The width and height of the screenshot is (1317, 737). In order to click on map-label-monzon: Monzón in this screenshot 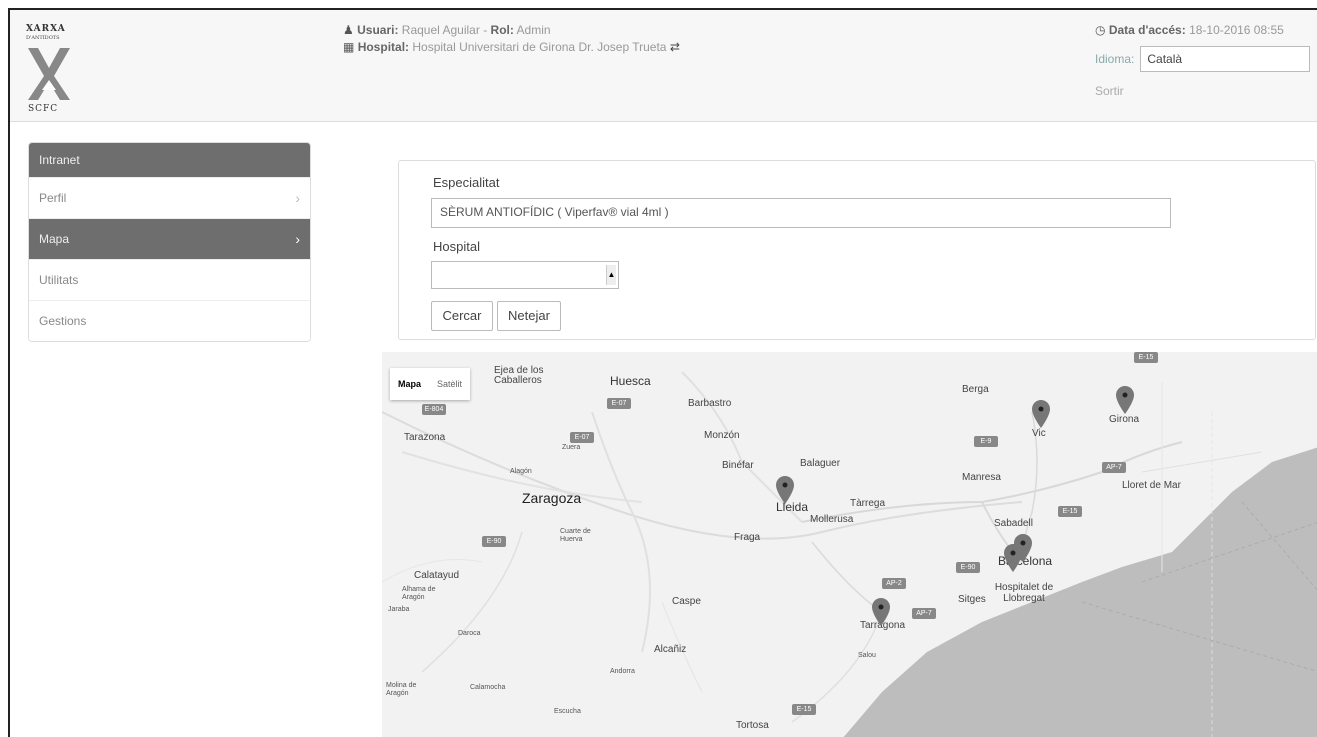, I will do `click(722, 435)`.